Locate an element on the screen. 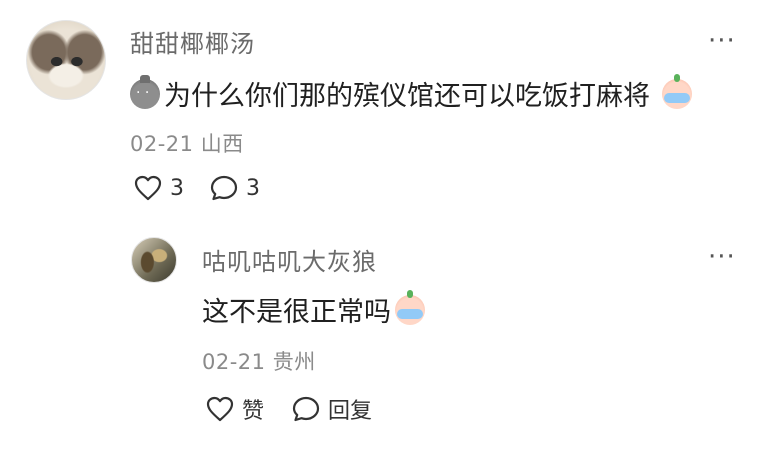 Image resolution: width=772 pixels, height=454 pixels. comment-text: 为什么你们那的殡仪馆还可以吃饭打麻将 is located at coordinates (407, 96).